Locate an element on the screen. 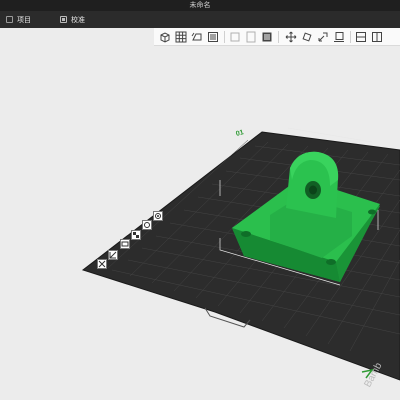 The width and height of the screenshot is (400, 400). perspective-icon is located at coordinates (113, 253).